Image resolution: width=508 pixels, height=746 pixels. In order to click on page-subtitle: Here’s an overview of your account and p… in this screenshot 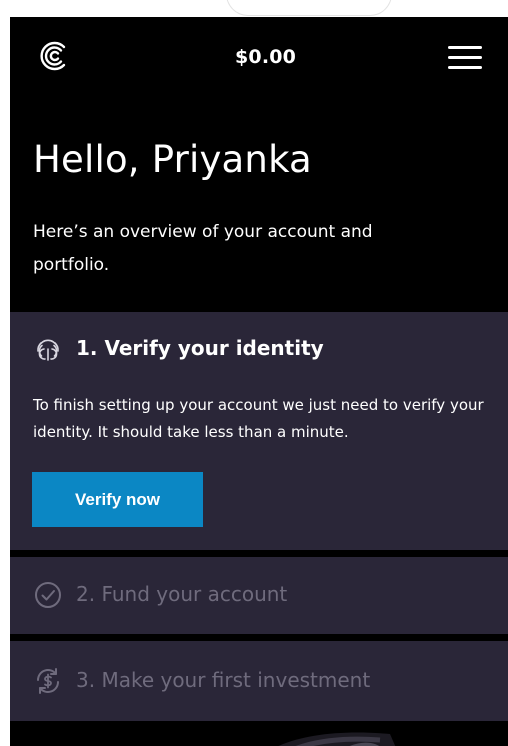, I will do `click(203, 248)`.